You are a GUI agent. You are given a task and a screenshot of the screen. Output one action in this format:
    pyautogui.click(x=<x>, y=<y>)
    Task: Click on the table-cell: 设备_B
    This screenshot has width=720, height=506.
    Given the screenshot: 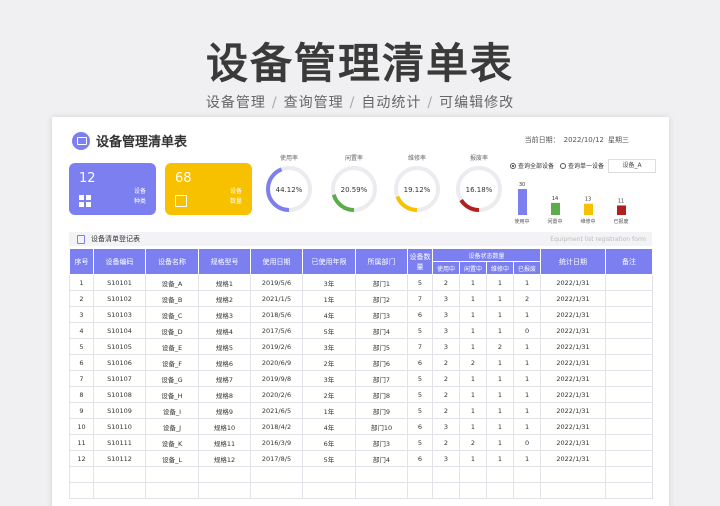 What is the action you would take?
    pyautogui.click(x=172, y=298)
    